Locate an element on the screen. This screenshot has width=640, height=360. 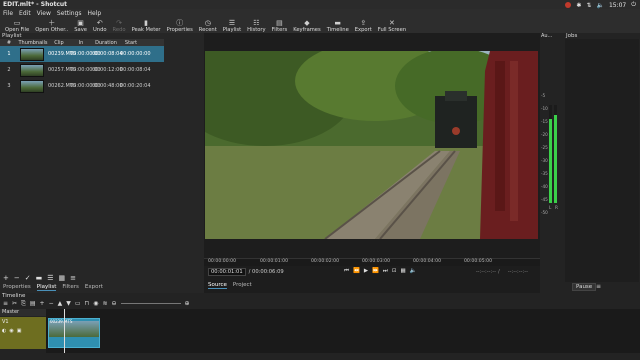
mute-icon: ◐ is located at coordinates (4, 331).